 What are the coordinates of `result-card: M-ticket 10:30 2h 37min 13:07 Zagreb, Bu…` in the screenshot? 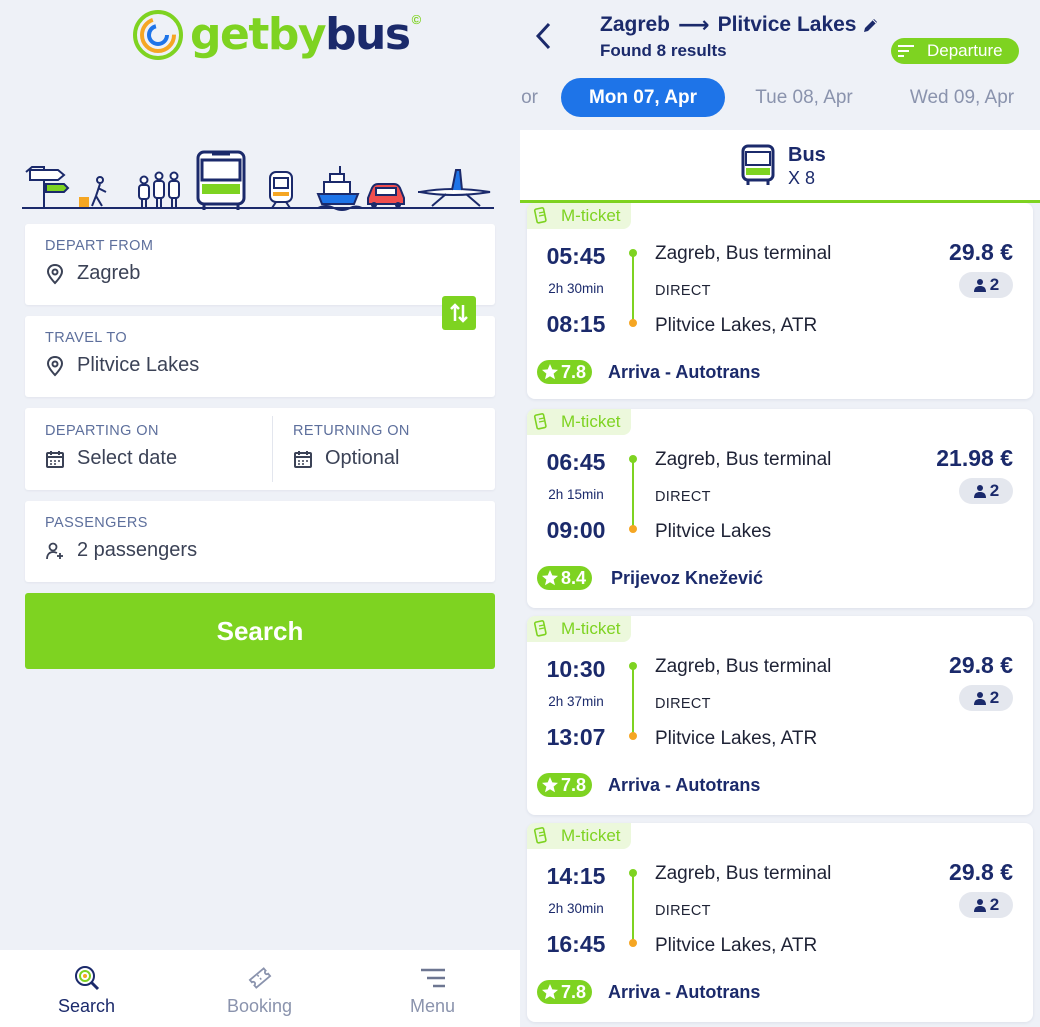 It's located at (780, 715).